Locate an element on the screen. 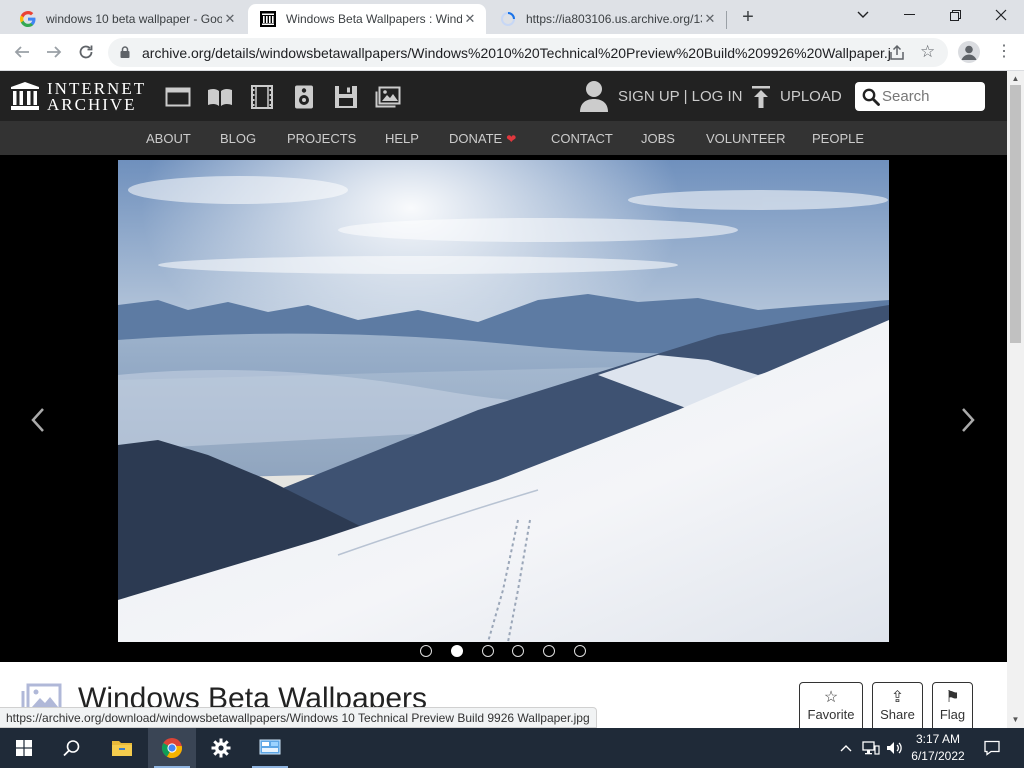  taskbar-clock: 3:17 AM 6/17/2022 is located at coordinates (938, 748).